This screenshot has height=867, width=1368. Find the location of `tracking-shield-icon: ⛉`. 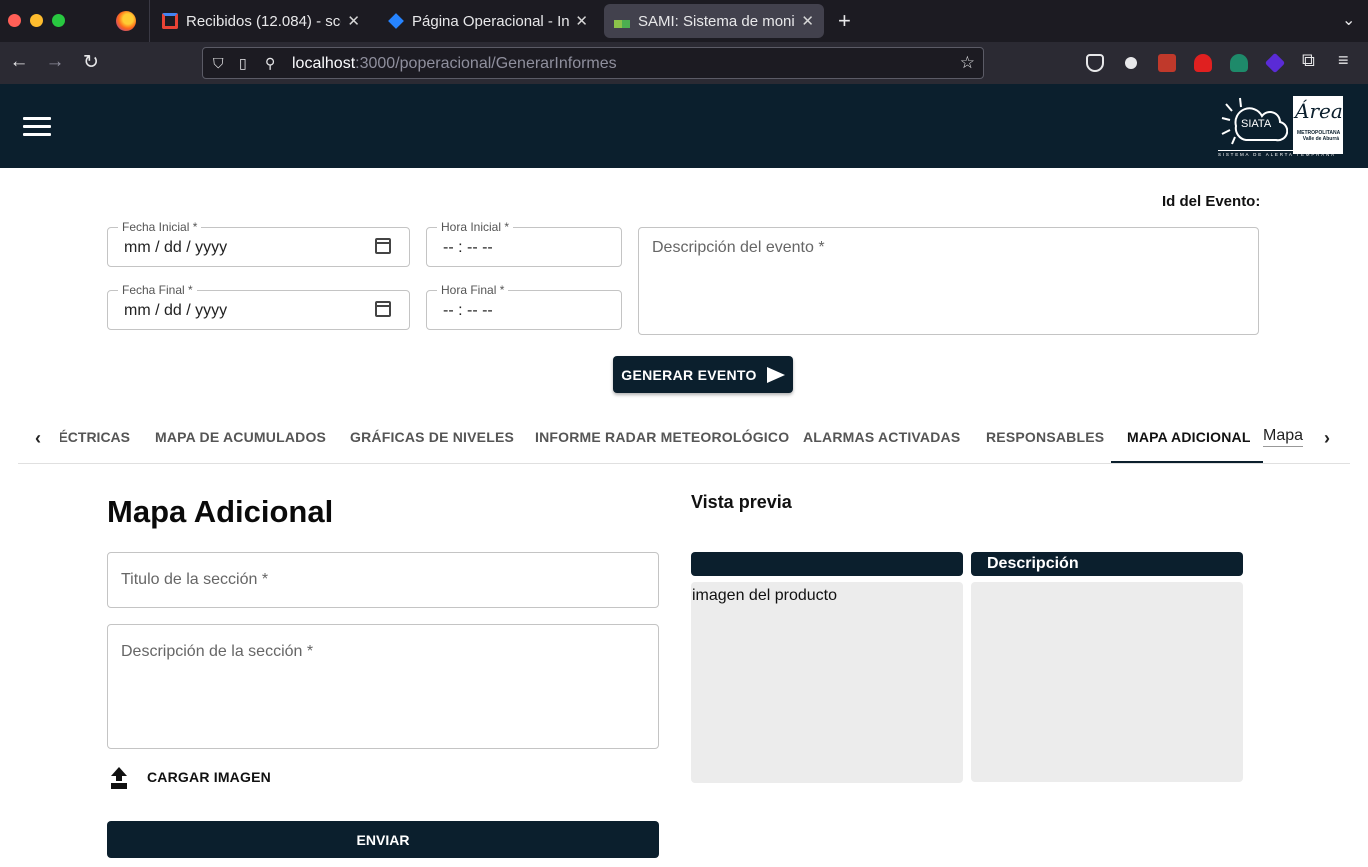

tracking-shield-icon: ⛉ is located at coordinates (218, 63).